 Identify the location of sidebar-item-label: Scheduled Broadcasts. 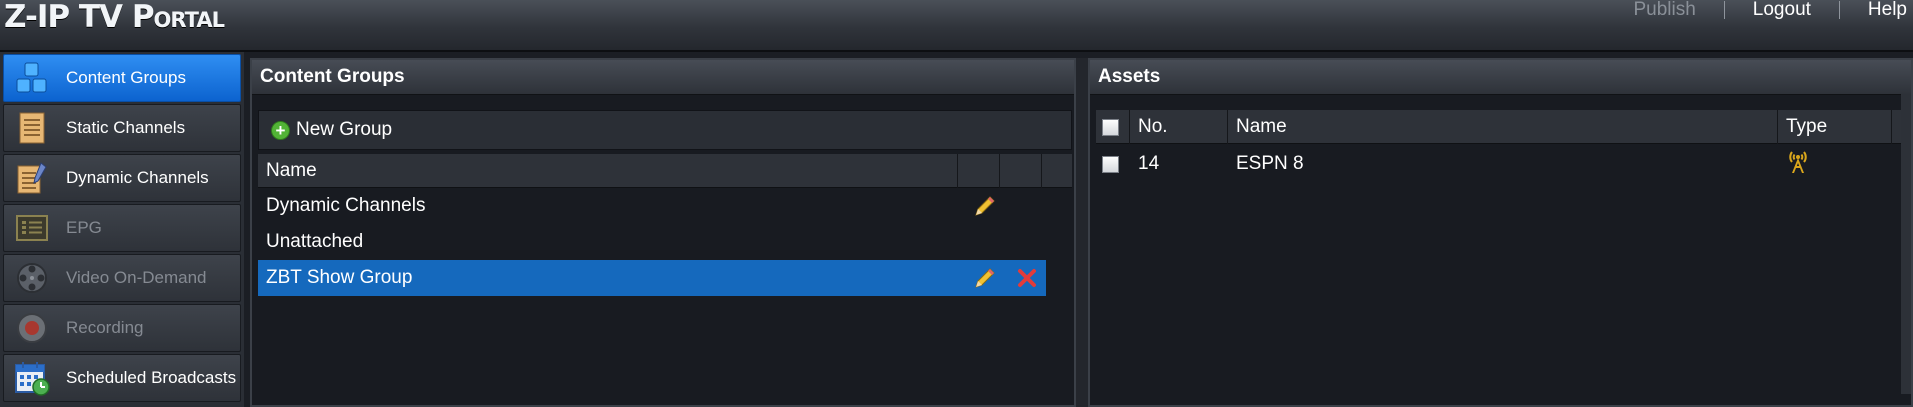
(151, 377).